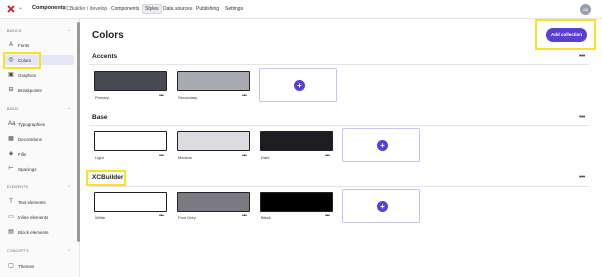 Image resolution: width=602 pixels, height=277 pixels. I want to click on swatch-label: Font Grey, so click(187, 217).